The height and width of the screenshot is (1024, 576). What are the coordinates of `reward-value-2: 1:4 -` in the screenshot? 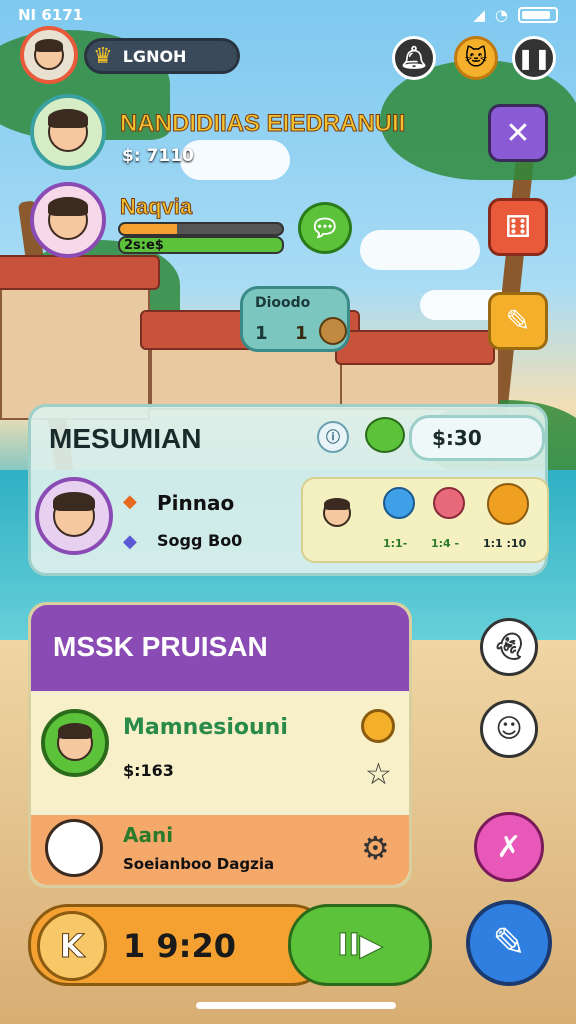 It's located at (445, 543).